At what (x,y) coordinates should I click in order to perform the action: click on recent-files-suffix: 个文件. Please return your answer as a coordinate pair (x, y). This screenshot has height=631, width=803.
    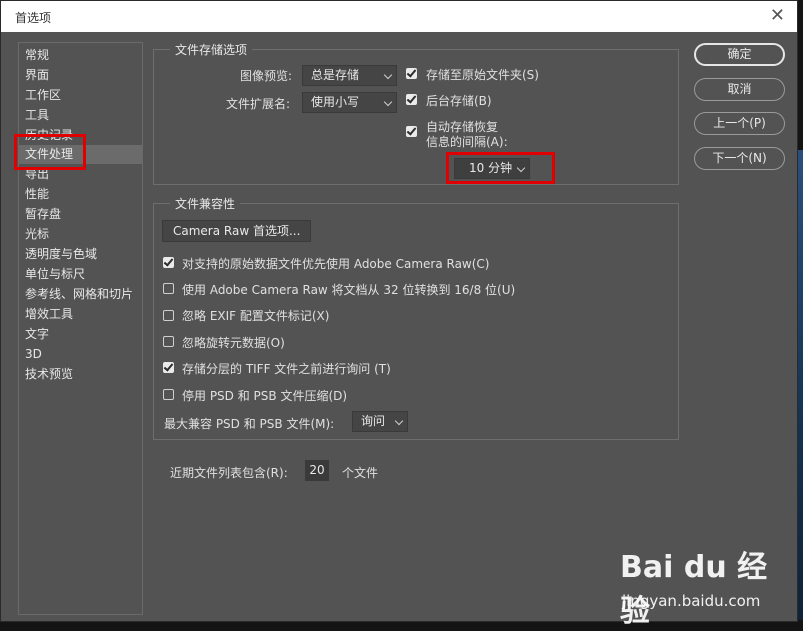
    Looking at the image, I should click on (360, 473).